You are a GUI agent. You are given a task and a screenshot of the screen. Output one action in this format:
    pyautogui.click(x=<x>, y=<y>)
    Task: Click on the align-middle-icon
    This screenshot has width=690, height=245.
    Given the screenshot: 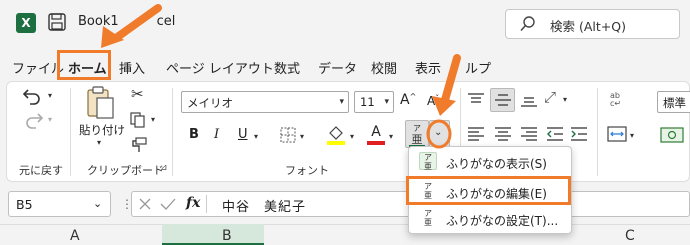 What is the action you would take?
    pyautogui.click(x=503, y=100)
    